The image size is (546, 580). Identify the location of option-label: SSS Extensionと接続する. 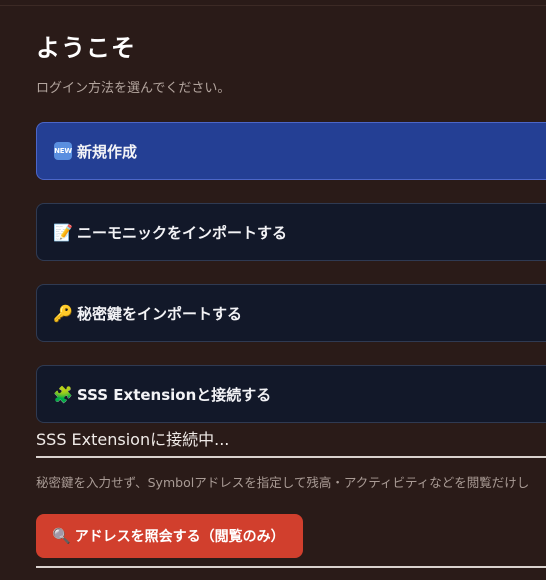
(174, 394).